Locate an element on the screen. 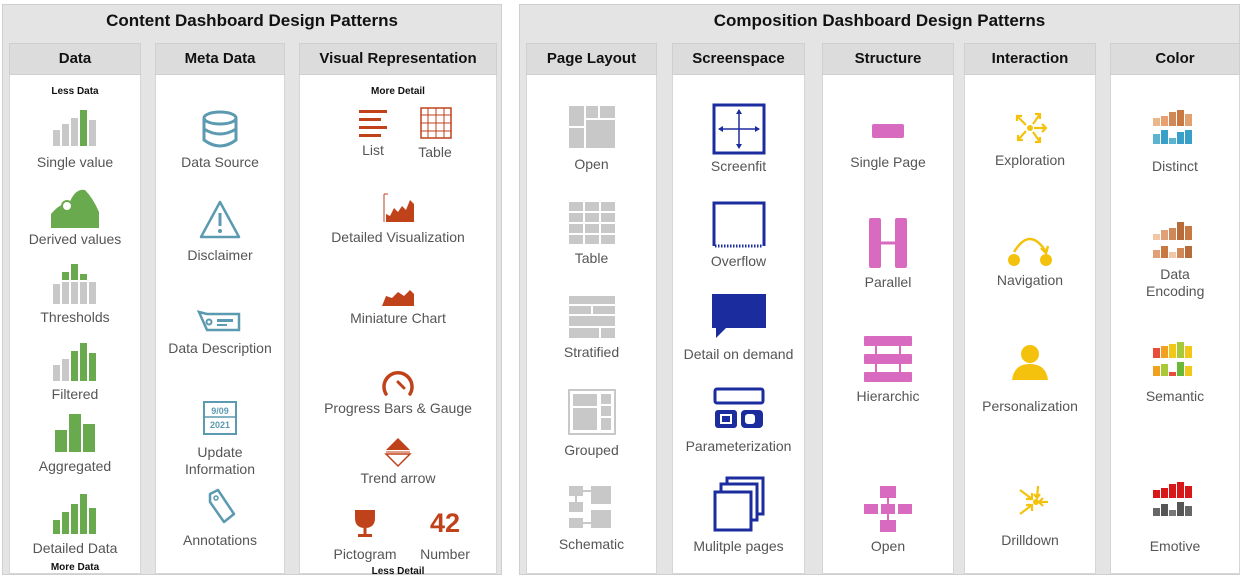 This screenshot has height=577, width=1242. visual-representation-header: Visual Representation is located at coordinates (398, 59).